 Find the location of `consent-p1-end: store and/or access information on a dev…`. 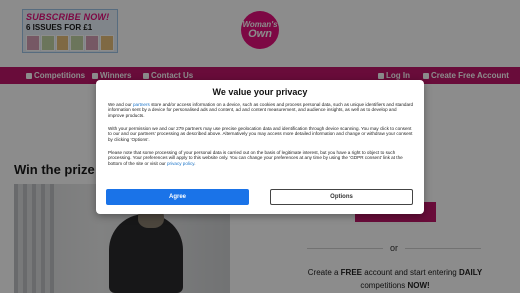

consent-p1-end: store and/or access information on a dev… is located at coordinates (261, 110).